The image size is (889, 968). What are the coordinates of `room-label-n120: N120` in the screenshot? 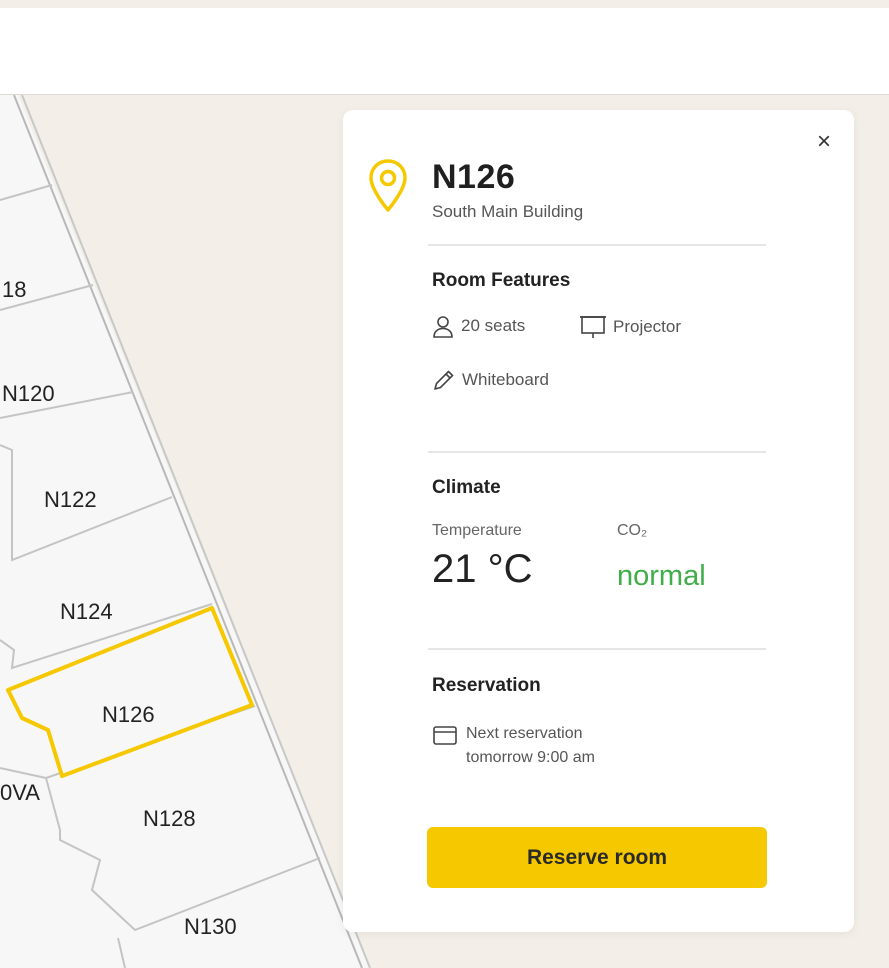 It's located at (28, 393).